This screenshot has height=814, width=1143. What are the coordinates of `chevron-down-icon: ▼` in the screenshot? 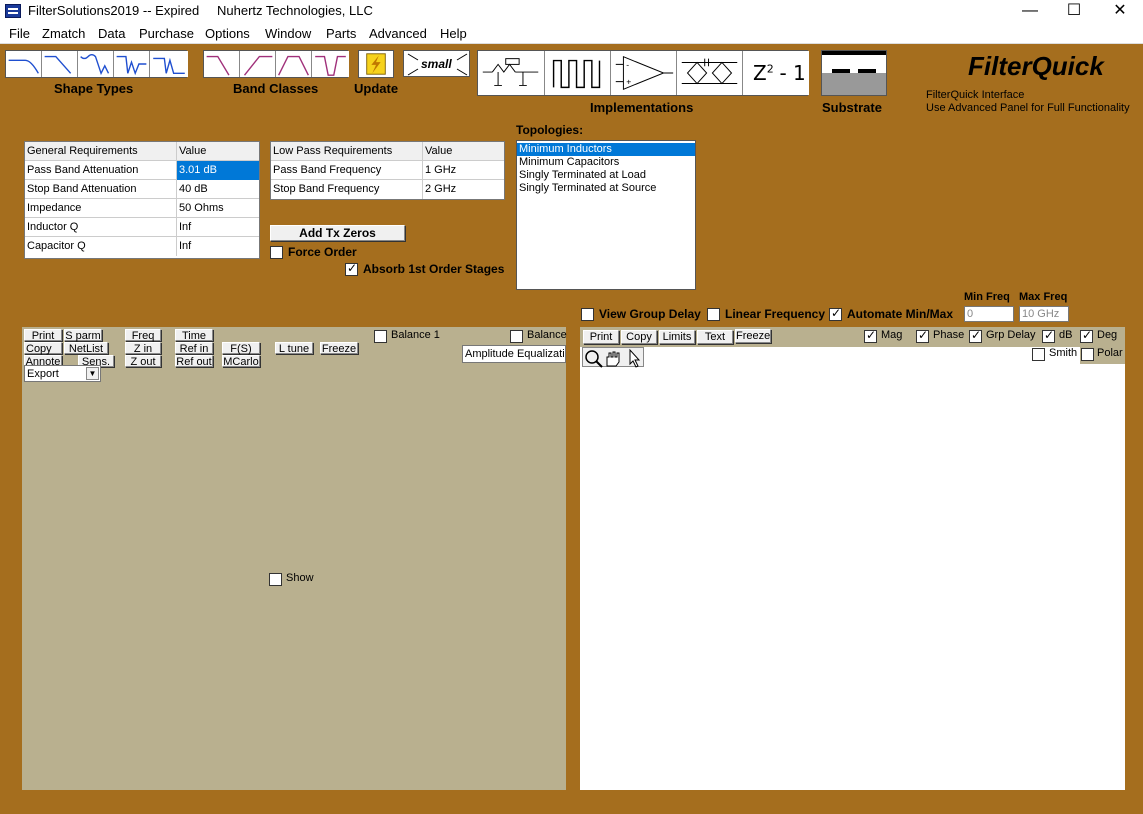 It's located at (92, 373).